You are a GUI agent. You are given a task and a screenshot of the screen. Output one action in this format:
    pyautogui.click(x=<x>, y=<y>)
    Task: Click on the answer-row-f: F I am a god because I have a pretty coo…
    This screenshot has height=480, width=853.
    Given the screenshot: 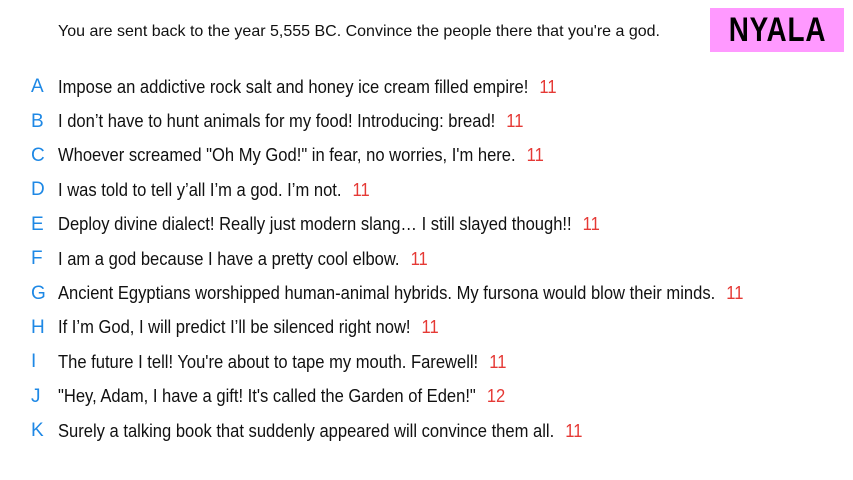 What is the action you would take?
    pyautogui.click(x=426, y=259)
    